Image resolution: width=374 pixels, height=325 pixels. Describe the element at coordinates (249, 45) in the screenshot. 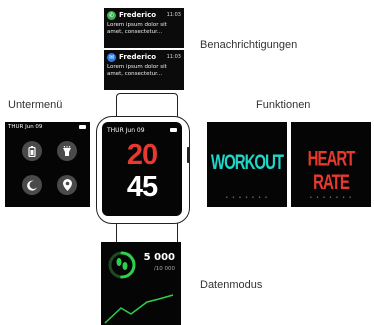

I see `notifications-label: Benachrichtigungen` at that location.